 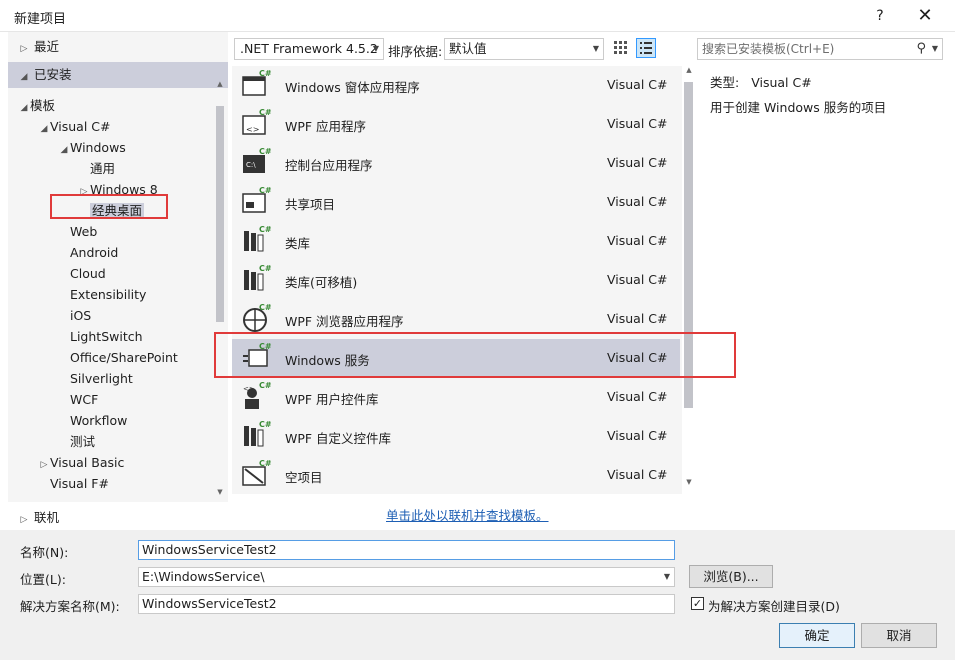 I want to click on template-name: WPF 浏览器应用程序, so click(x=344, y=321).